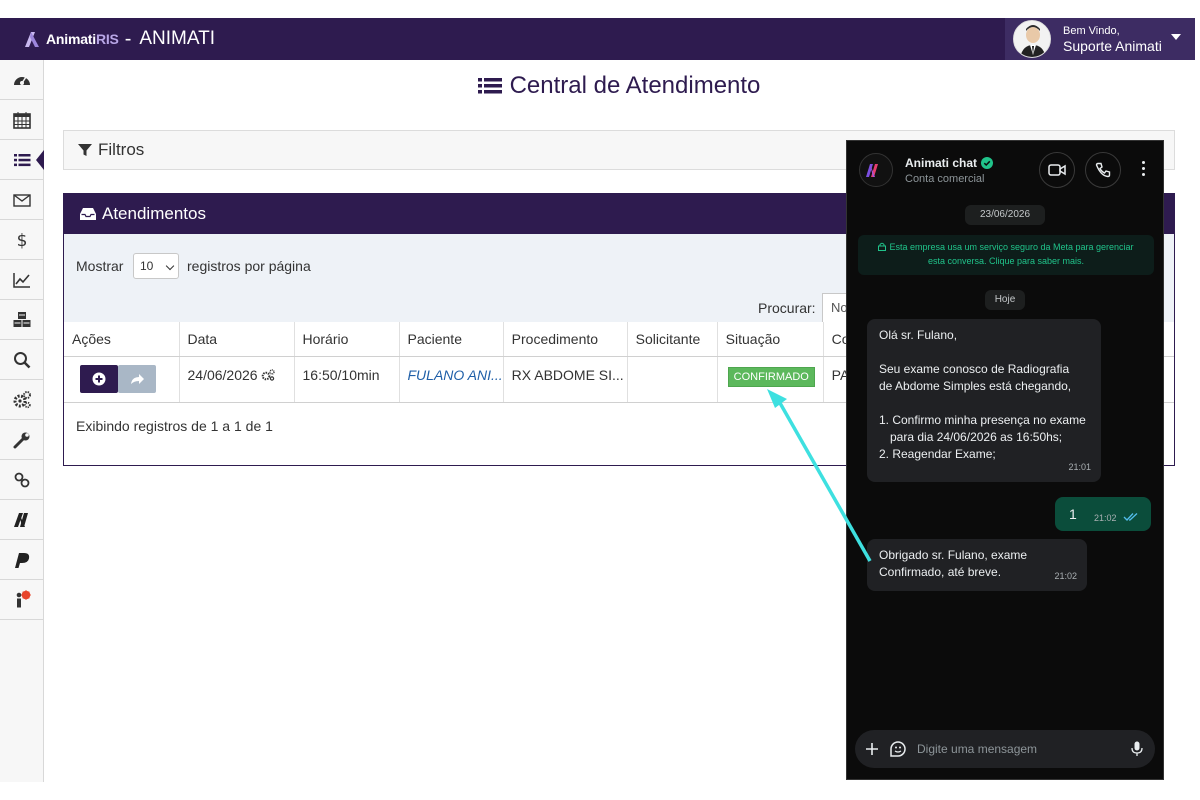 The image size is (1200, 800). I want to click on envelope-icon, so click(21, 200).